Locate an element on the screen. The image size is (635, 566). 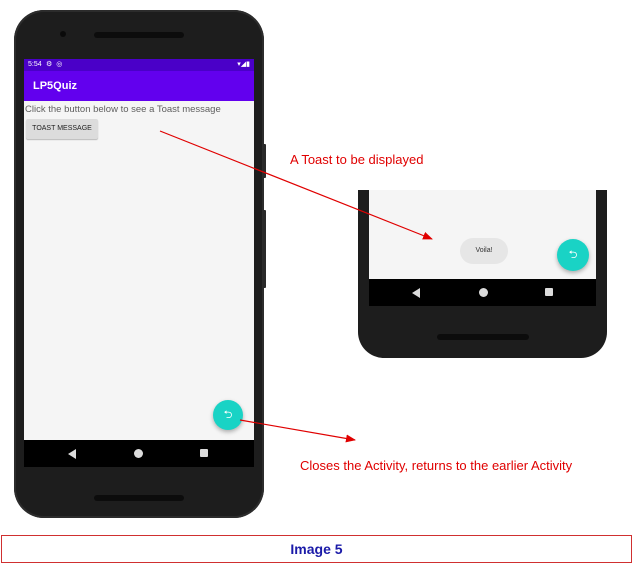
image-caption: Image 5 is located at coordinates (316, 549).